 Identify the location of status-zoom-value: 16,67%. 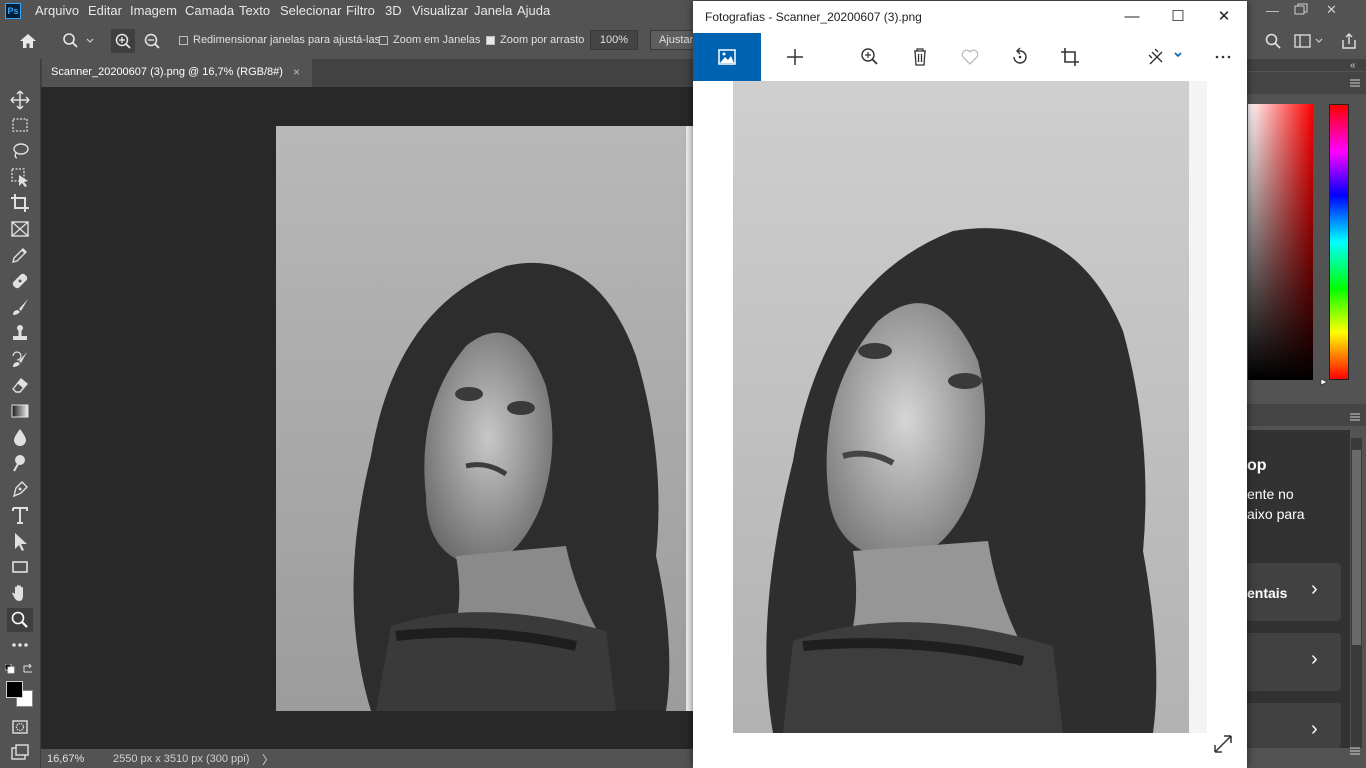
(65, 759).